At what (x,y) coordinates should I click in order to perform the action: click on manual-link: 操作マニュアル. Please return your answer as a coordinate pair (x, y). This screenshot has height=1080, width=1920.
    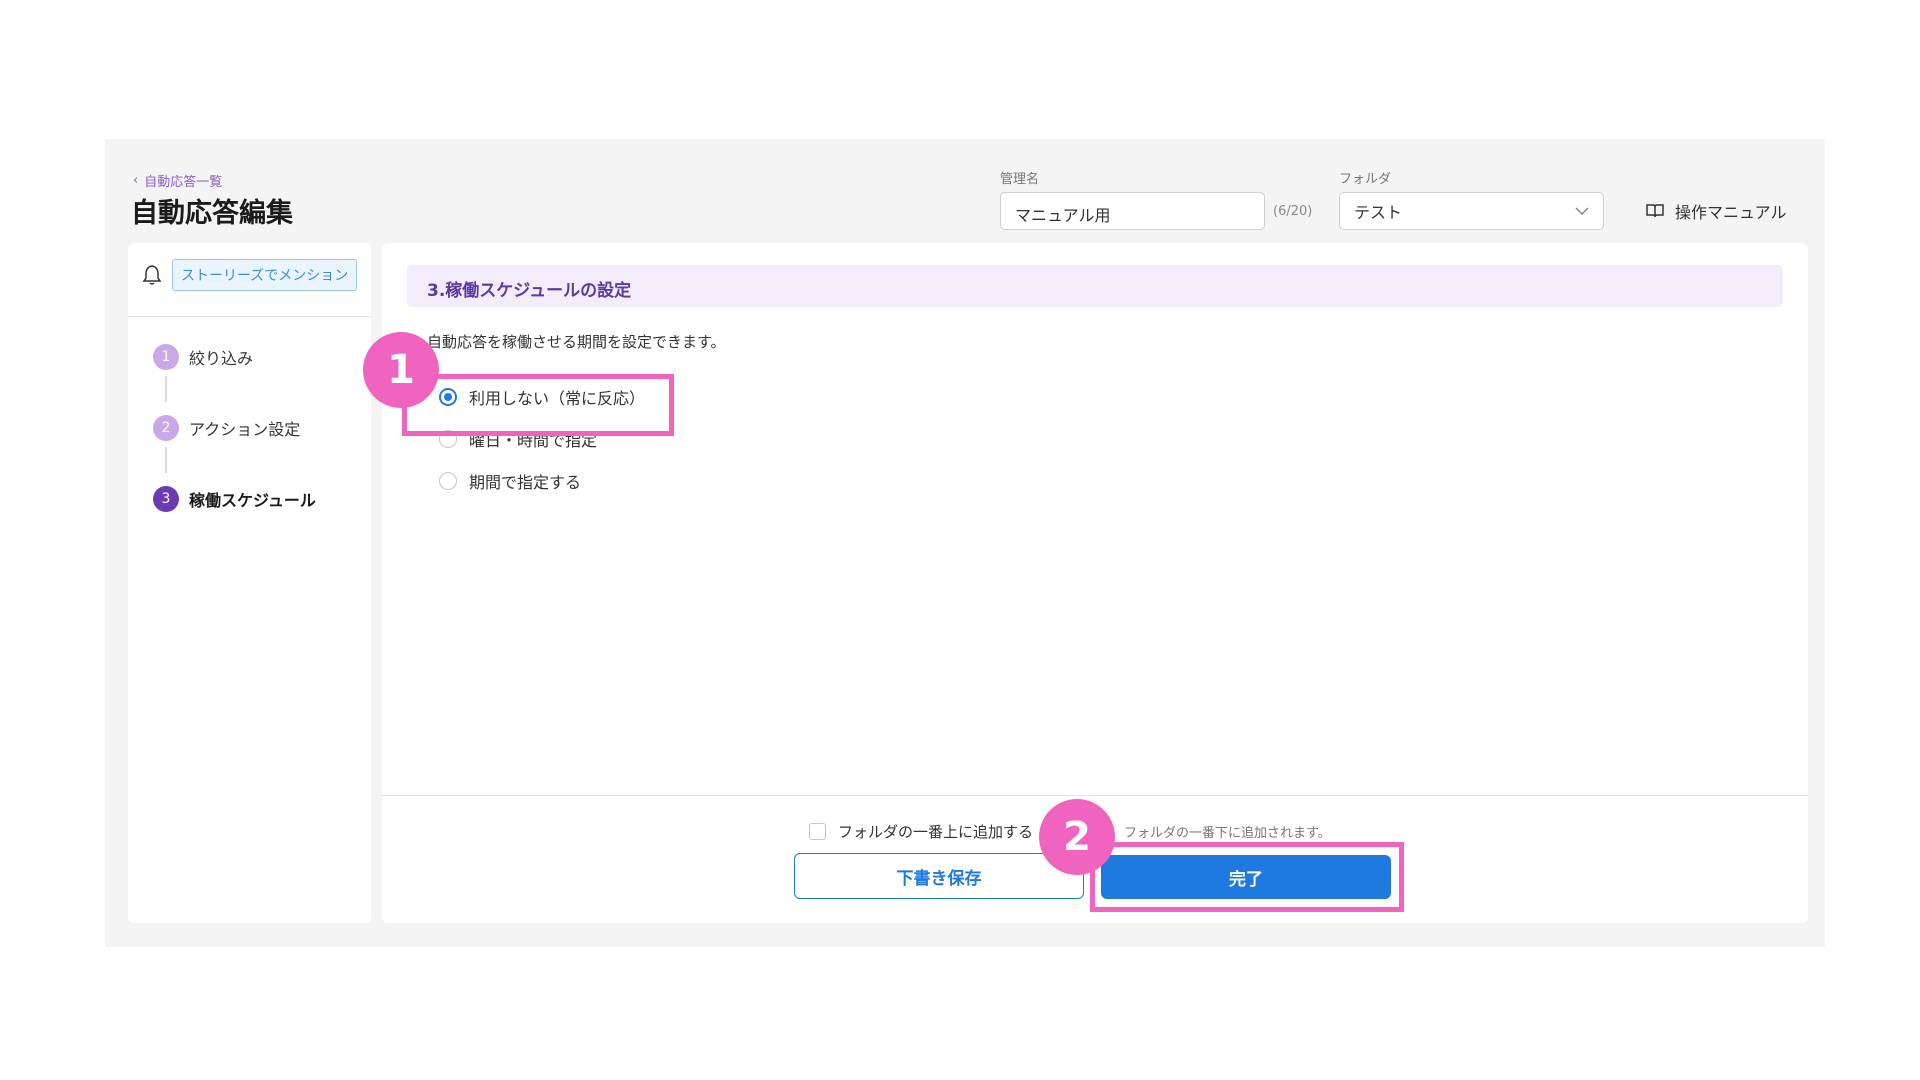
    Looking at the image, I should click on (1716, 211).